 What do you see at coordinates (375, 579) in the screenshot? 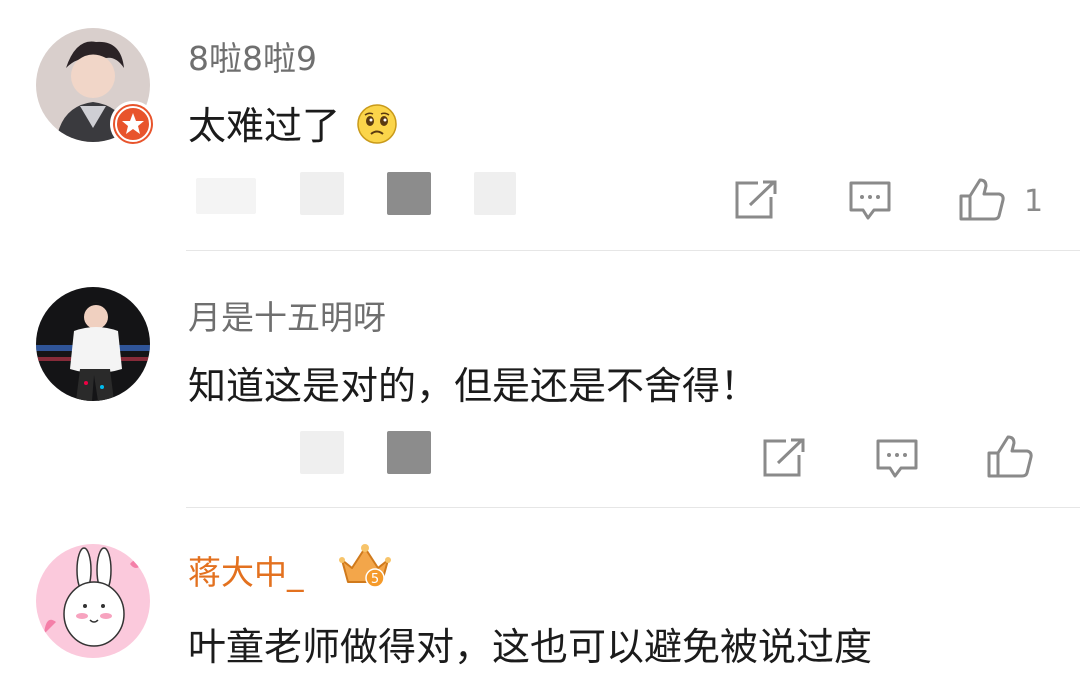
I see `vip-level: 5` at bounding box center [375, 579].